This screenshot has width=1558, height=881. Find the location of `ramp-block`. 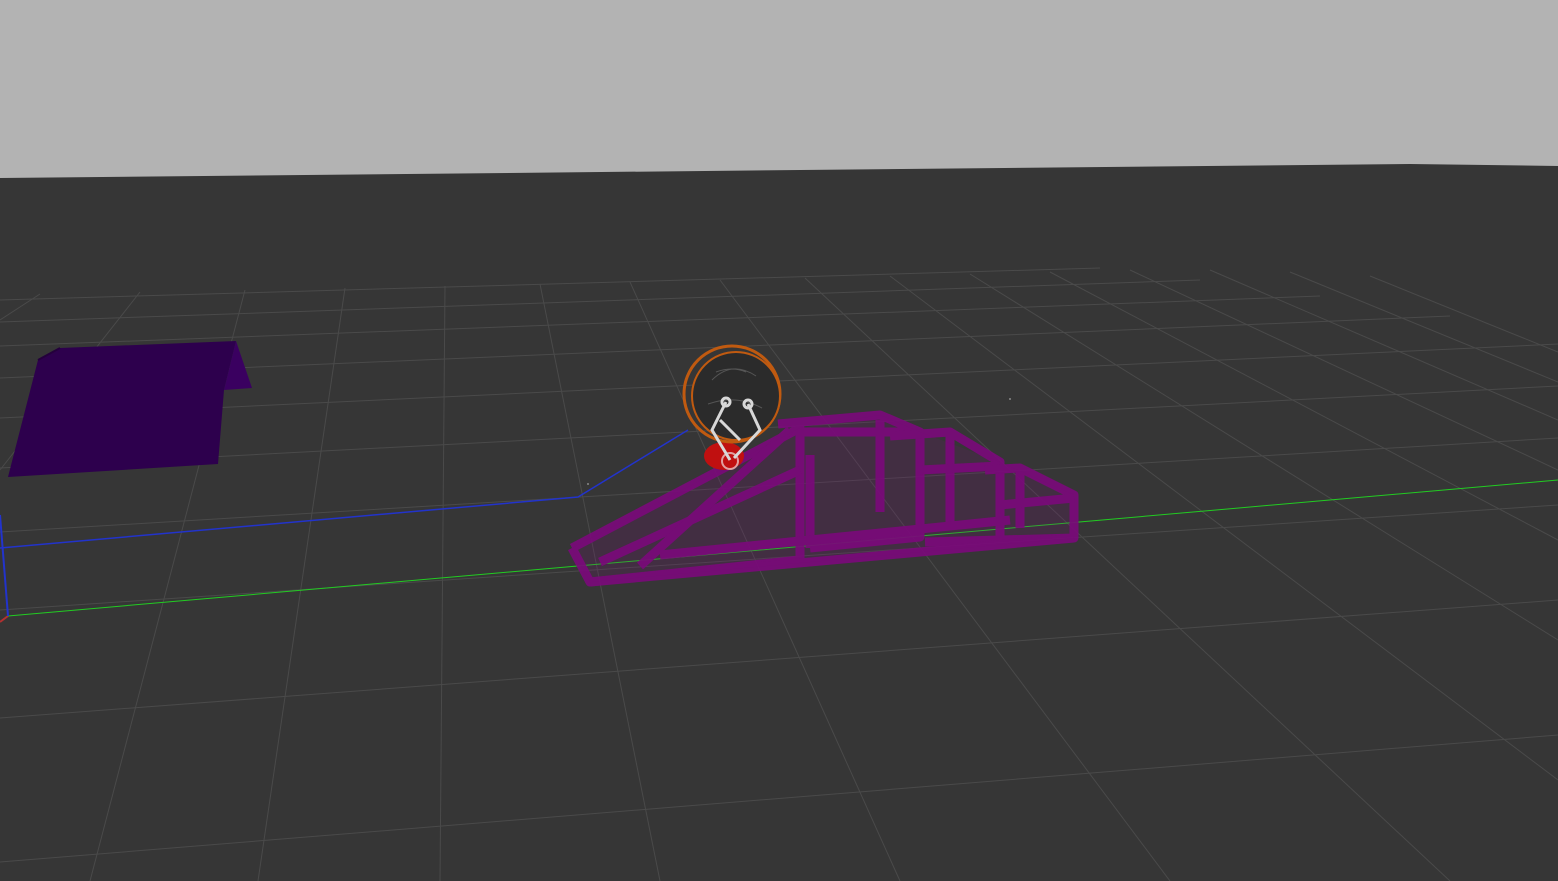

ramp-block is located at coordinates (130, 409).